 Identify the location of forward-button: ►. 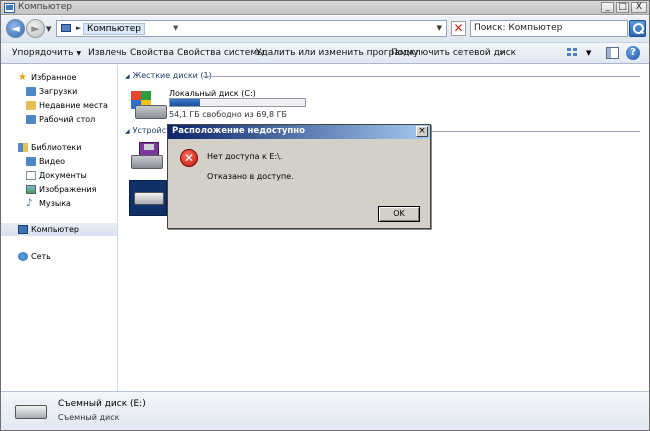
(35, 28).